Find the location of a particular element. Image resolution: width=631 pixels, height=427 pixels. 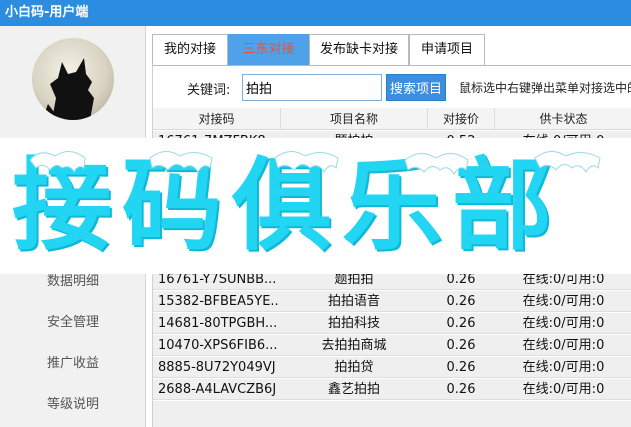

snow-caps-decoration is located at coordinates (315, 163).